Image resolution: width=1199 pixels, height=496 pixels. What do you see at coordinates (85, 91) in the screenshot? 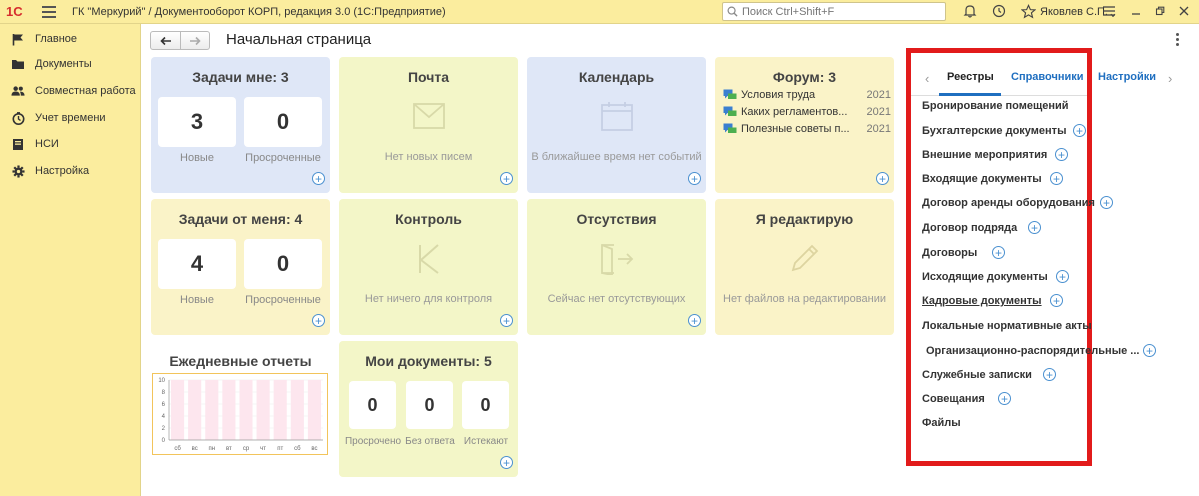
I see `sidebar-item-label: Совместная работа` at bounding box center [85, 91].